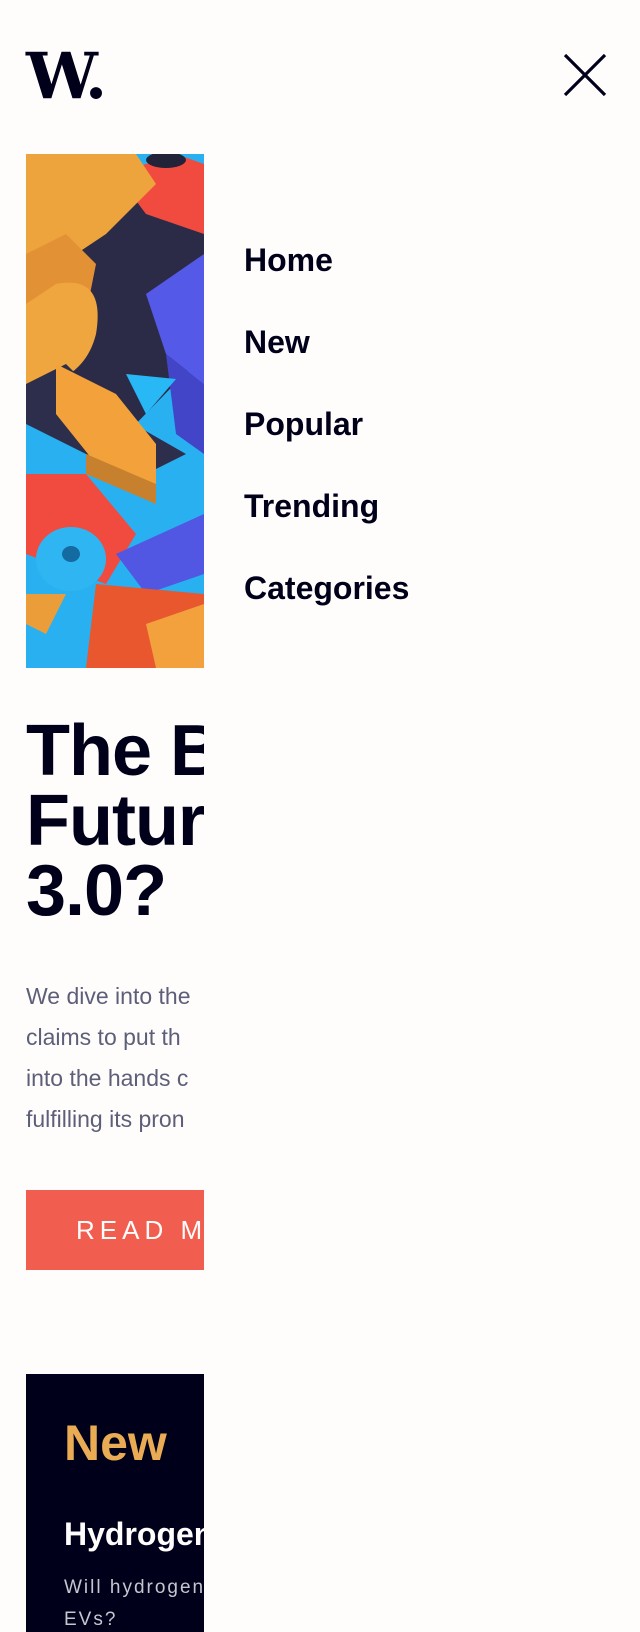 The image size is (640, 1632). I want to click on new-section-heading: New, so click(115, 1443).